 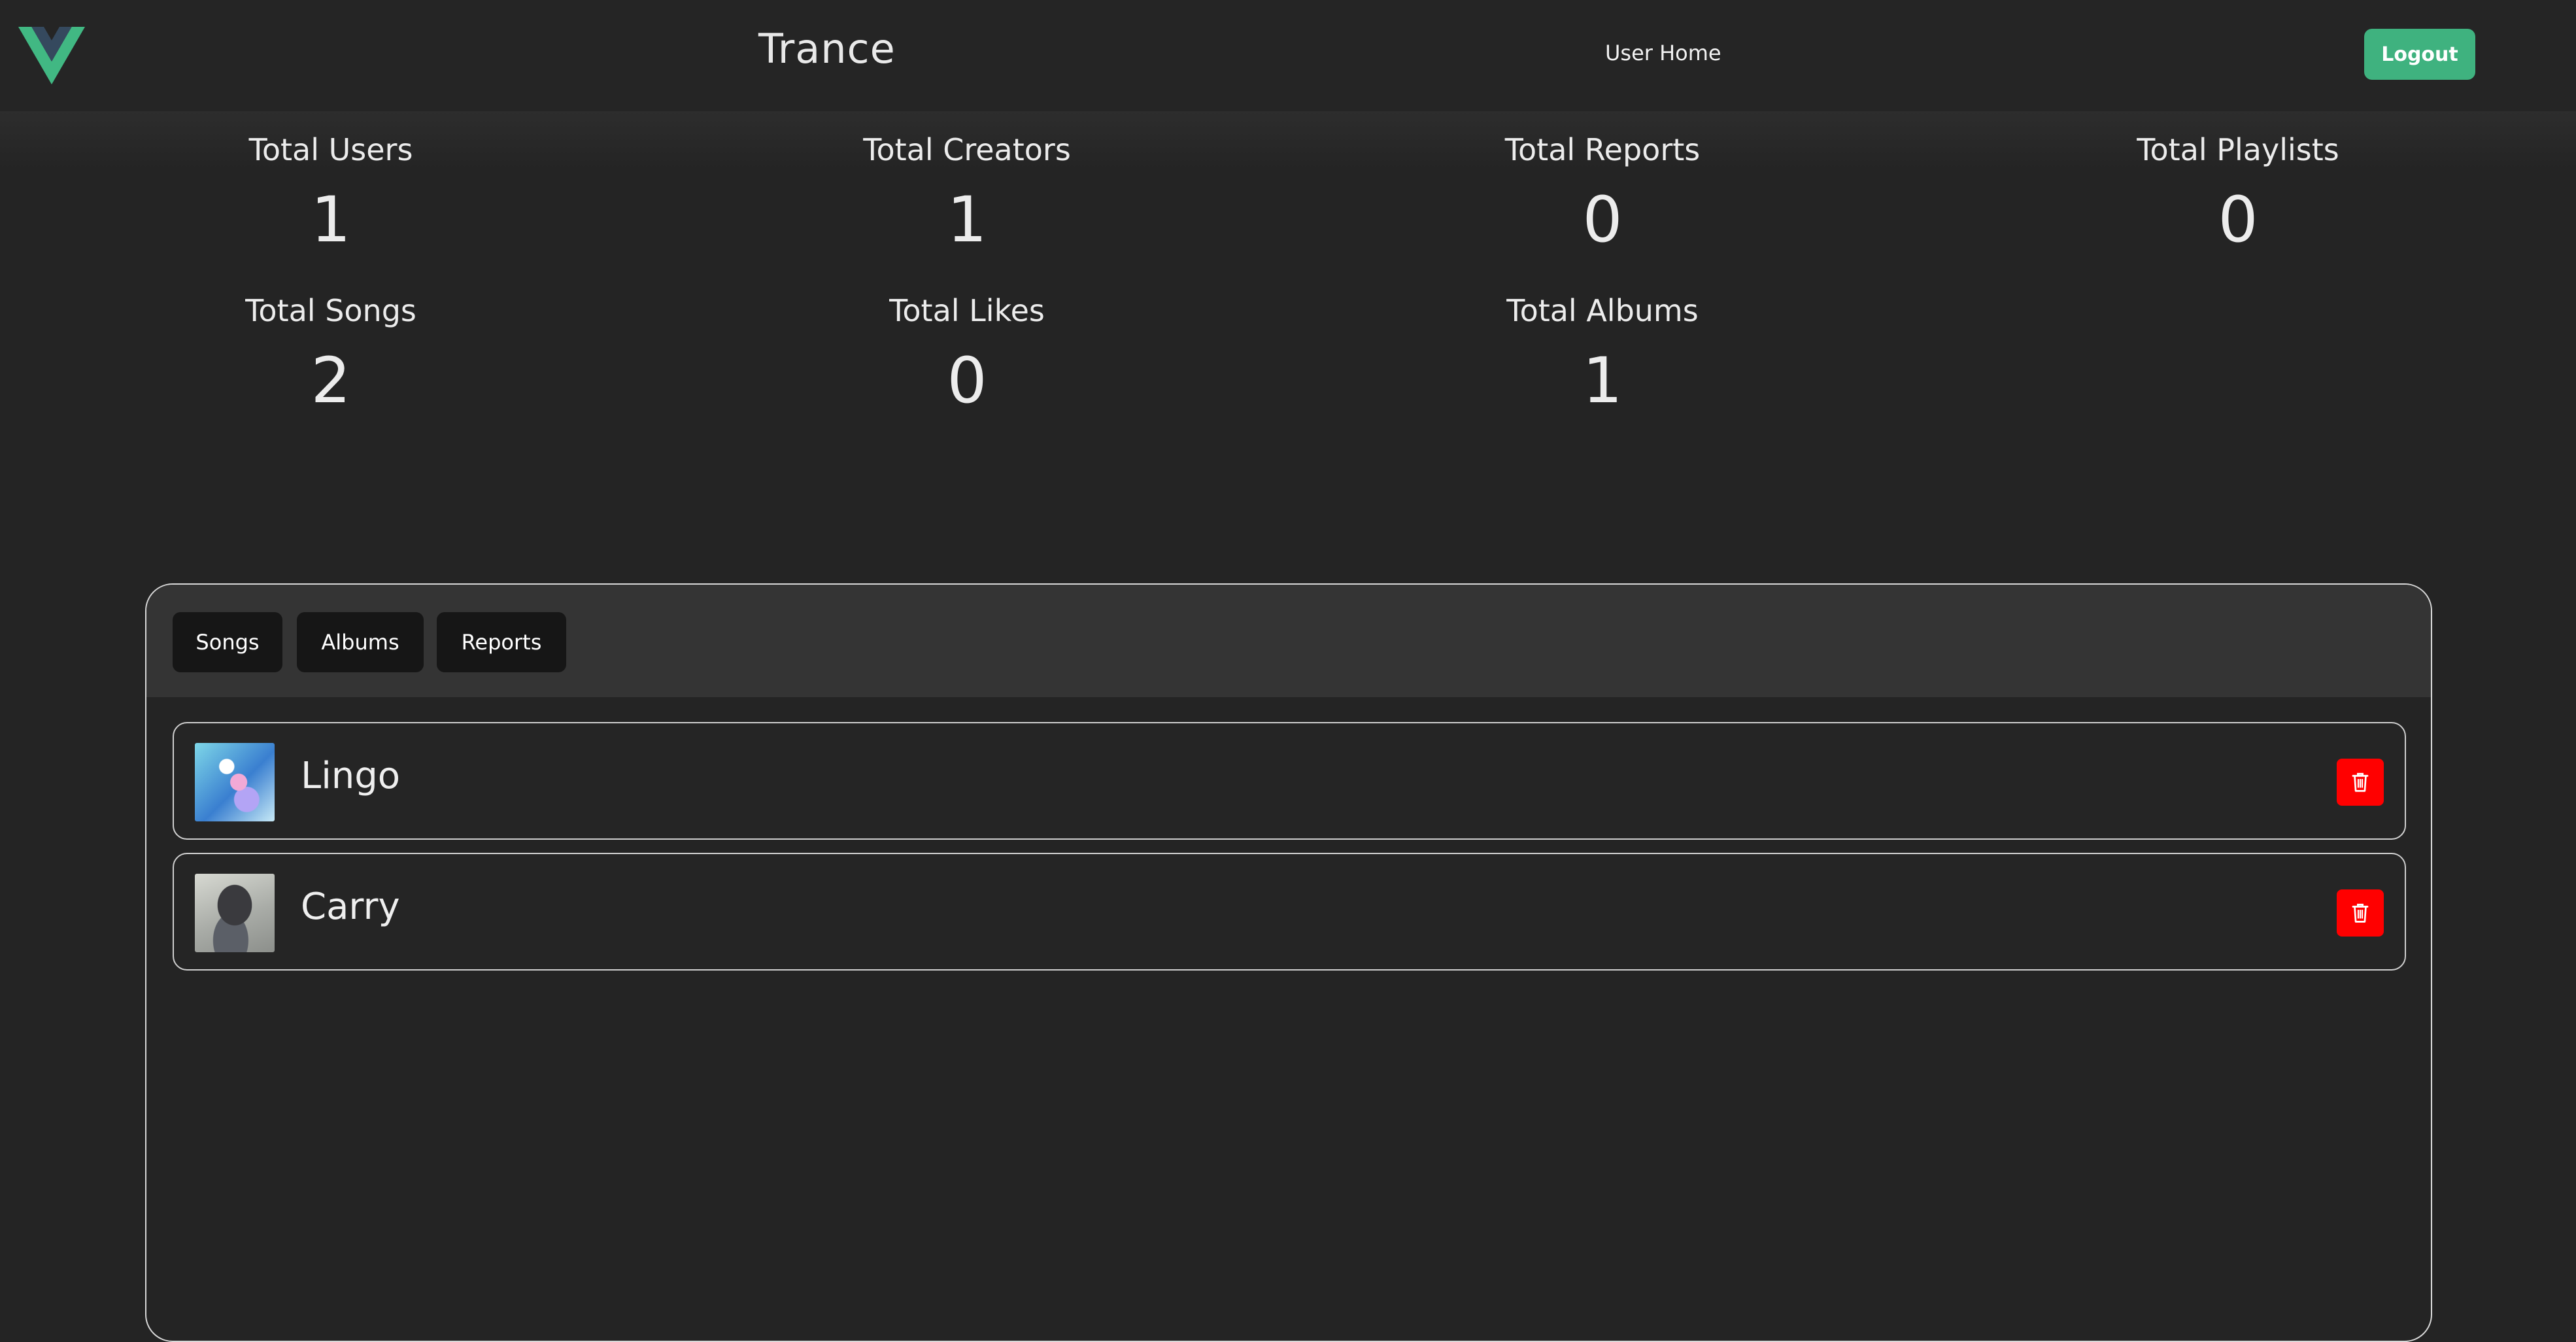 What do you see at coordinates (827, 49) in the screenshot?
I see `brand-title: Trance` at bounding box center [827, 49].